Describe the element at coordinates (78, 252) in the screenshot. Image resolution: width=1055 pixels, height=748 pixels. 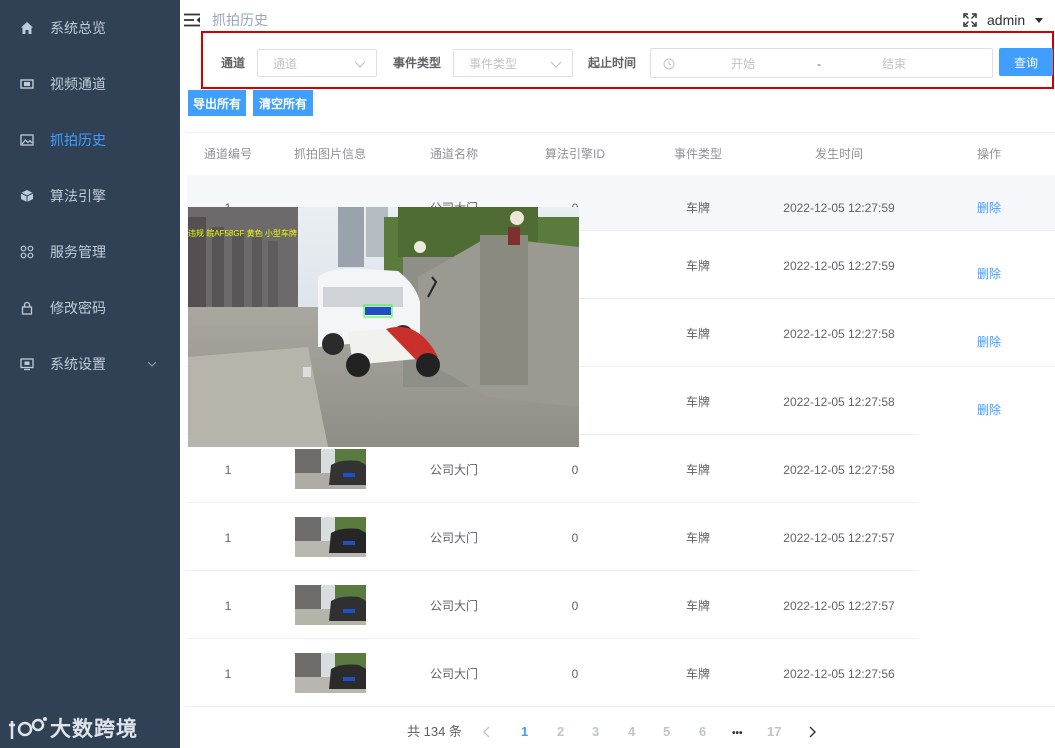
I see `sidebar-item-label: 服务管理` at that location.